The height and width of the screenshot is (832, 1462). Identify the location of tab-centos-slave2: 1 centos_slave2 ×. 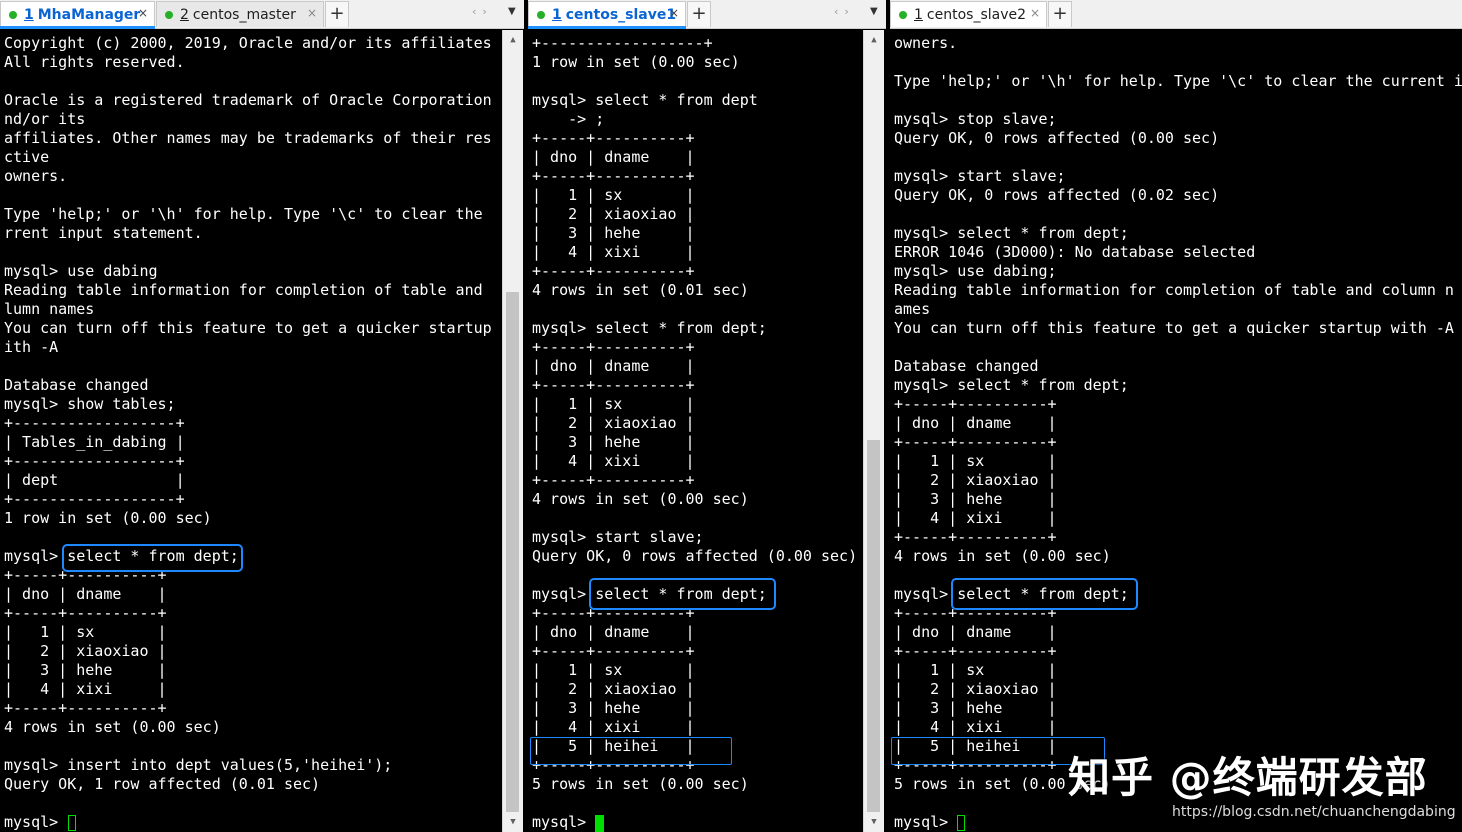
(968, 14).